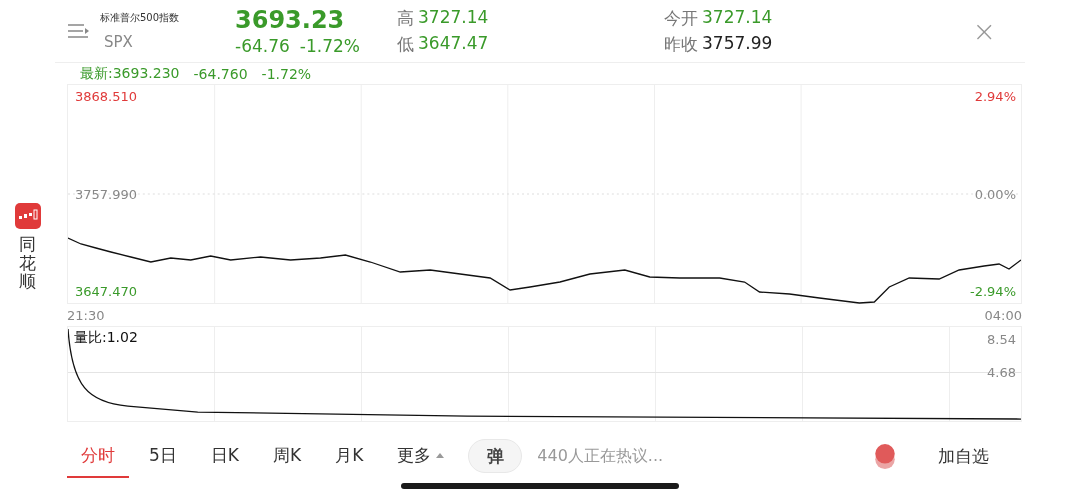 The width and height of the screenshot is (1080, 499). I want to click on latest-price: 最新:3693.230, so click(130, 73).